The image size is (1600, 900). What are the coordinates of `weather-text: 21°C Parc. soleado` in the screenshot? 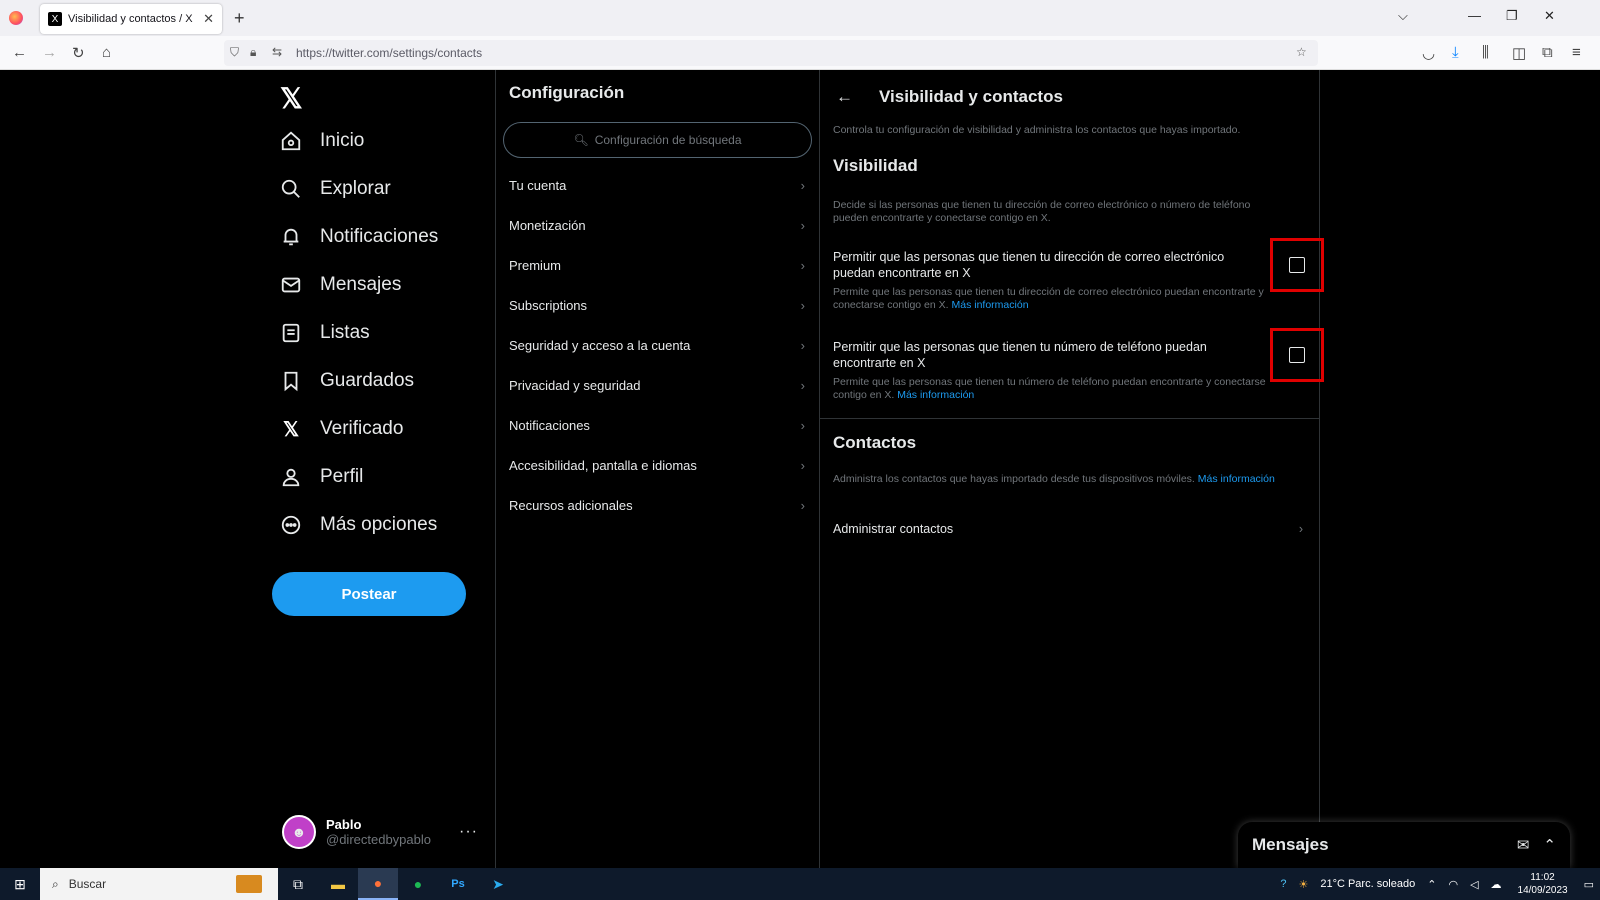 It's located at (1367, 884).